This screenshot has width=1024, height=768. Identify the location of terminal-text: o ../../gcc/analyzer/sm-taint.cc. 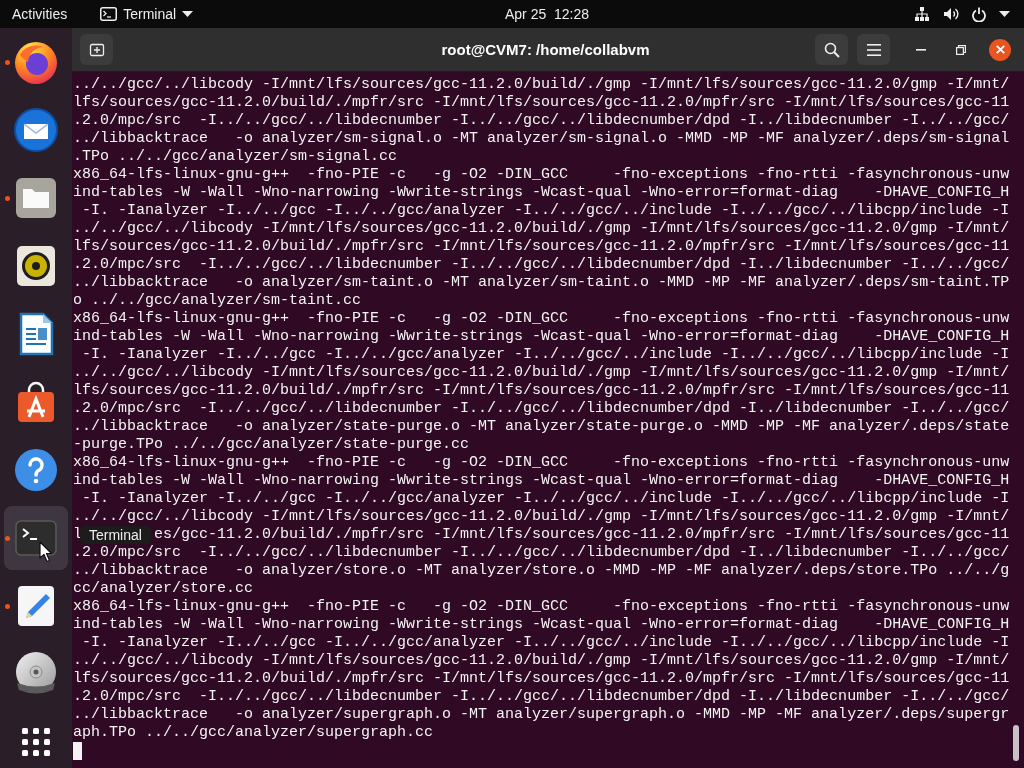
(217, 301).